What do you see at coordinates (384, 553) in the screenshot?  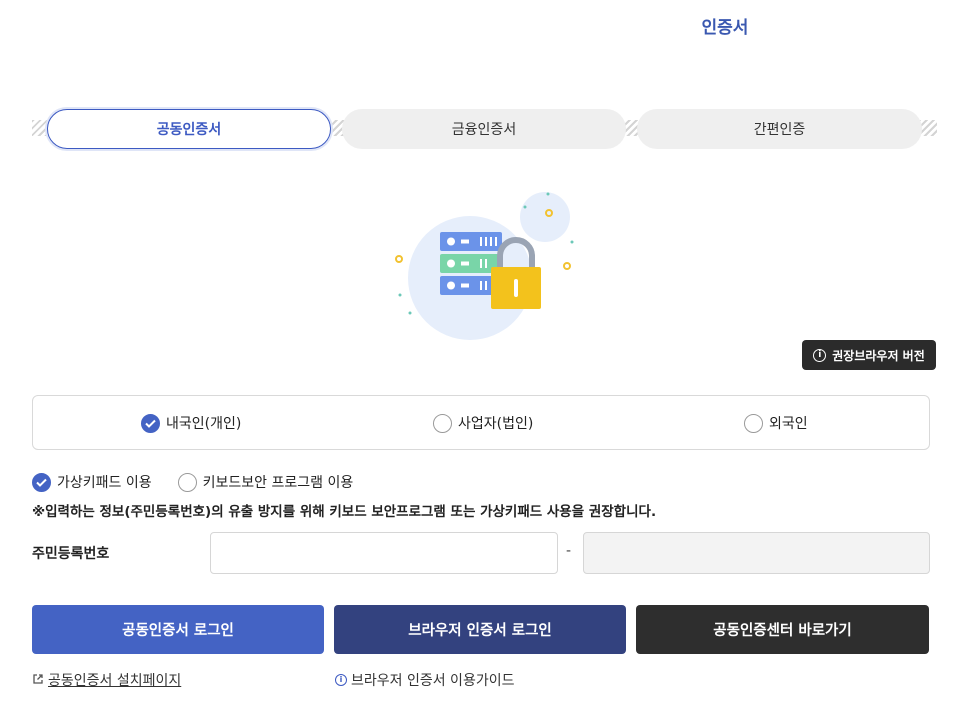 I see `resident-number-first-input` at bounding box center [384, 553].